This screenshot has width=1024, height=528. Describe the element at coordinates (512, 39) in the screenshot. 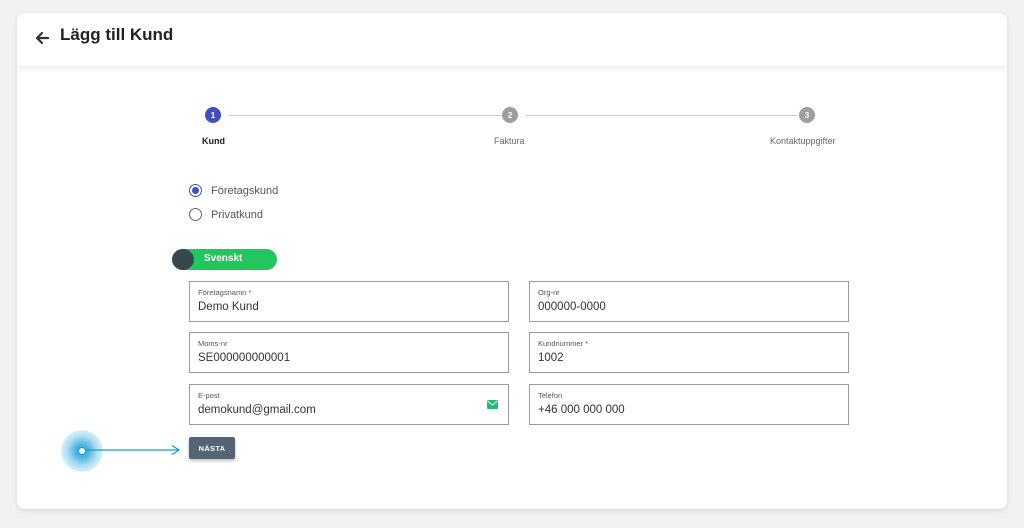

I see `page-header: Lägg till Kund` at that location.